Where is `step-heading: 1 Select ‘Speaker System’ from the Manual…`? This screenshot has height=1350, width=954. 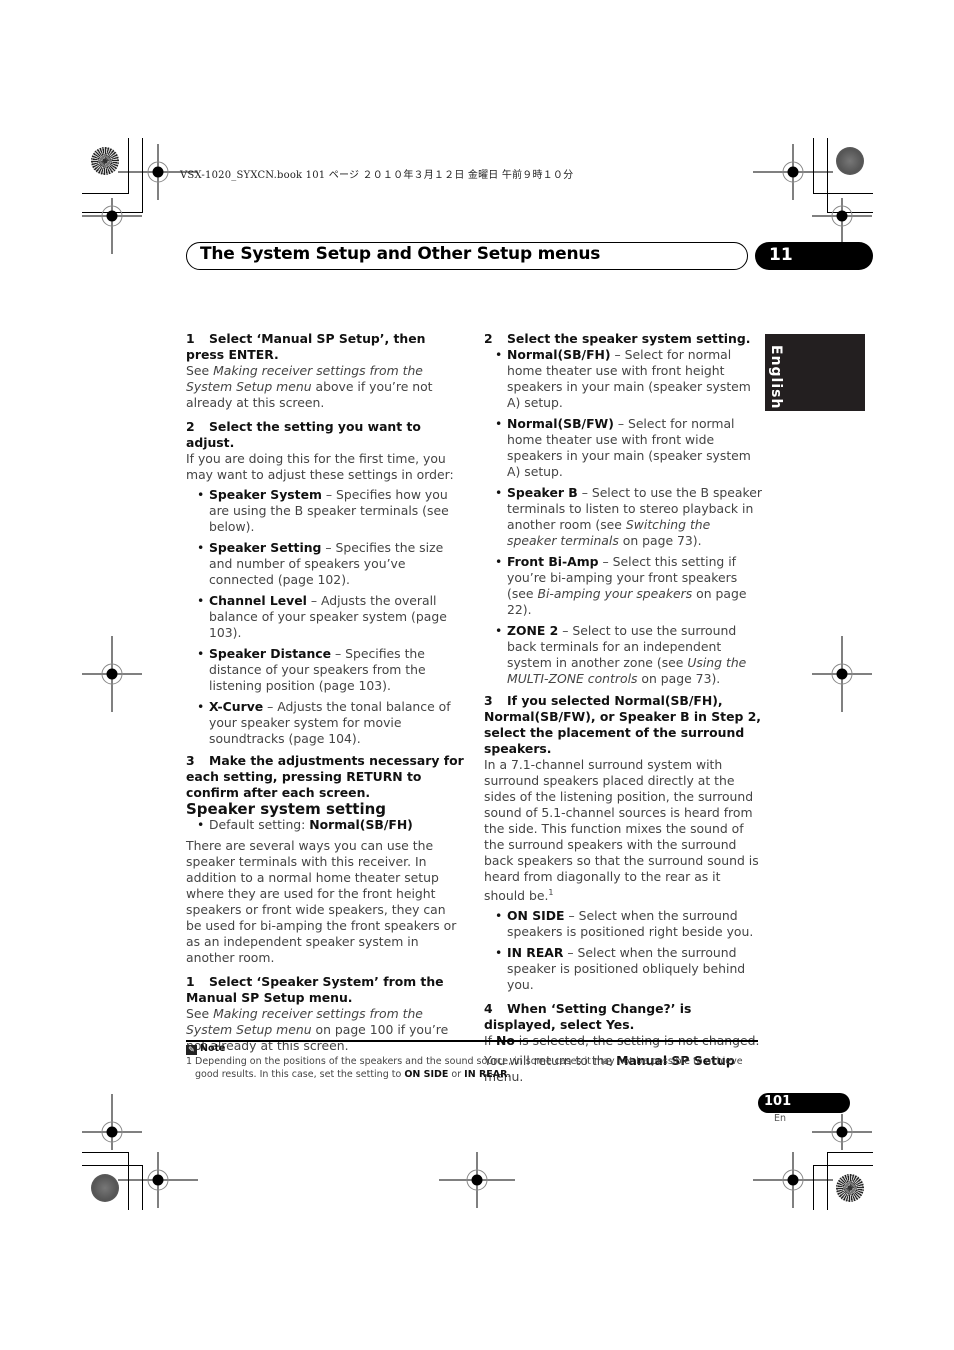 step-heading: 1 Select ‘Speaker System’ from the Manual… is located at coordinates (315, 989).